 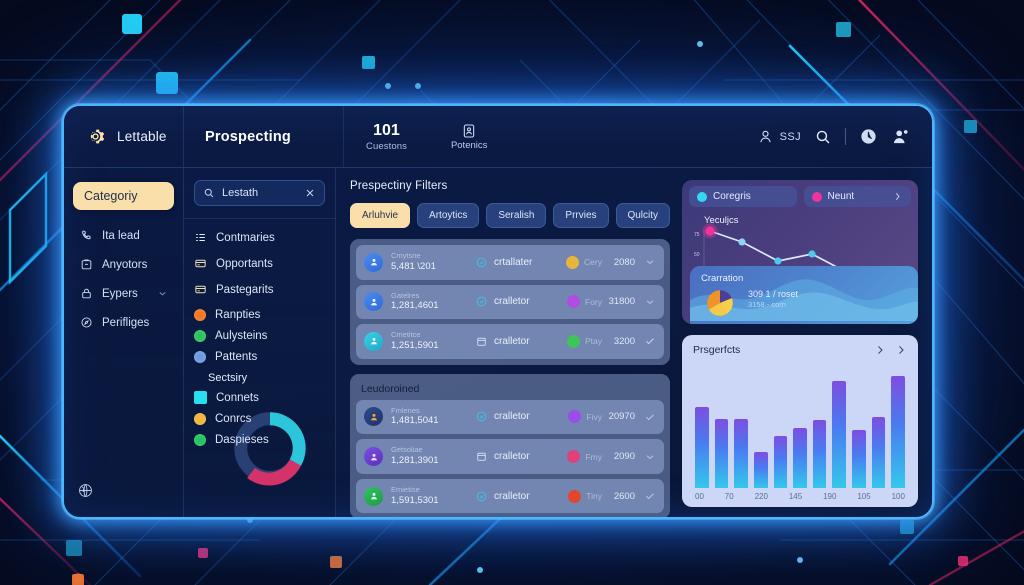 I want to click on avatar, so click(x=373, y=496).